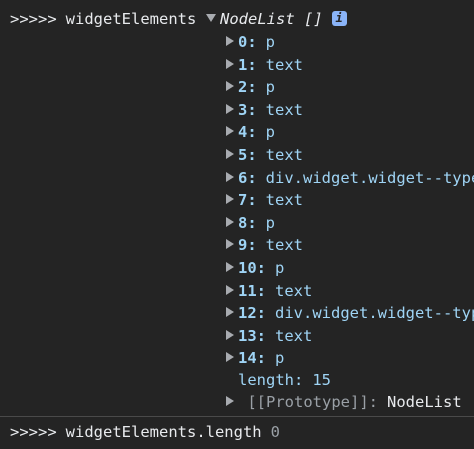  I want to click on nodelist-item-key: 14:, so click(252, 358).